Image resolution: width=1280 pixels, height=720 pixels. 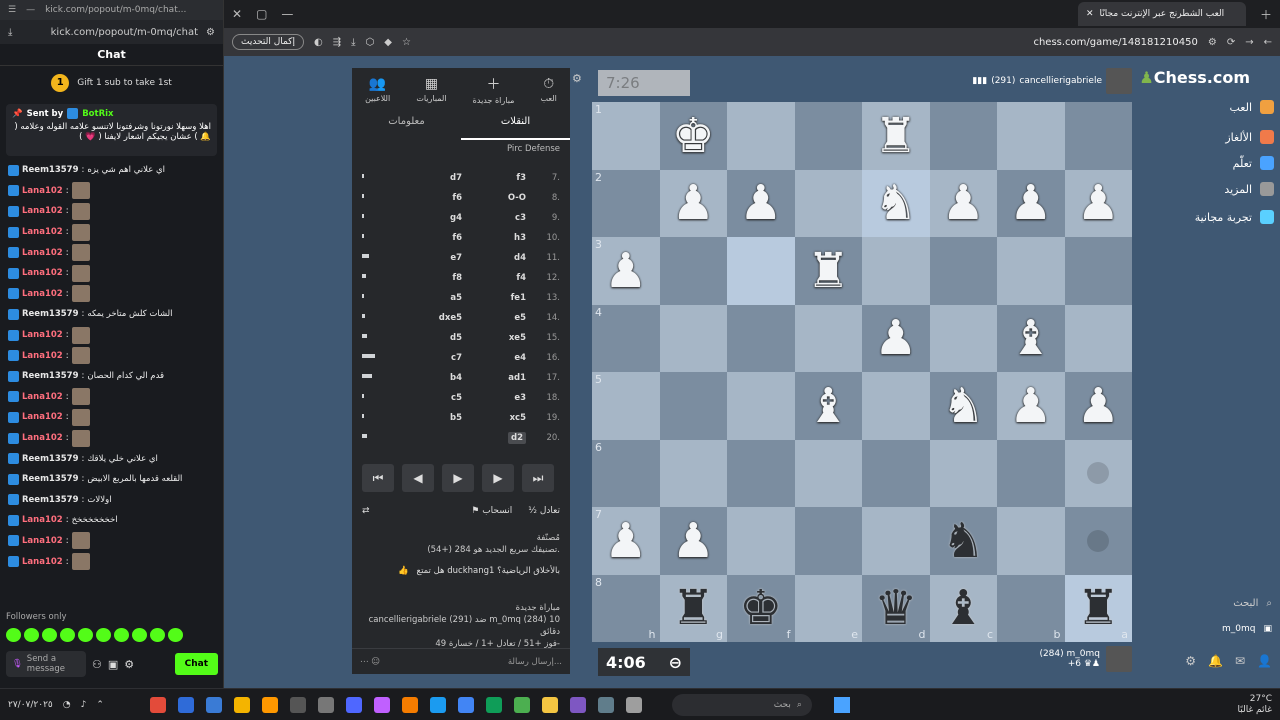 I want to click on minimize-icon: —, so click(x=30, y=10).